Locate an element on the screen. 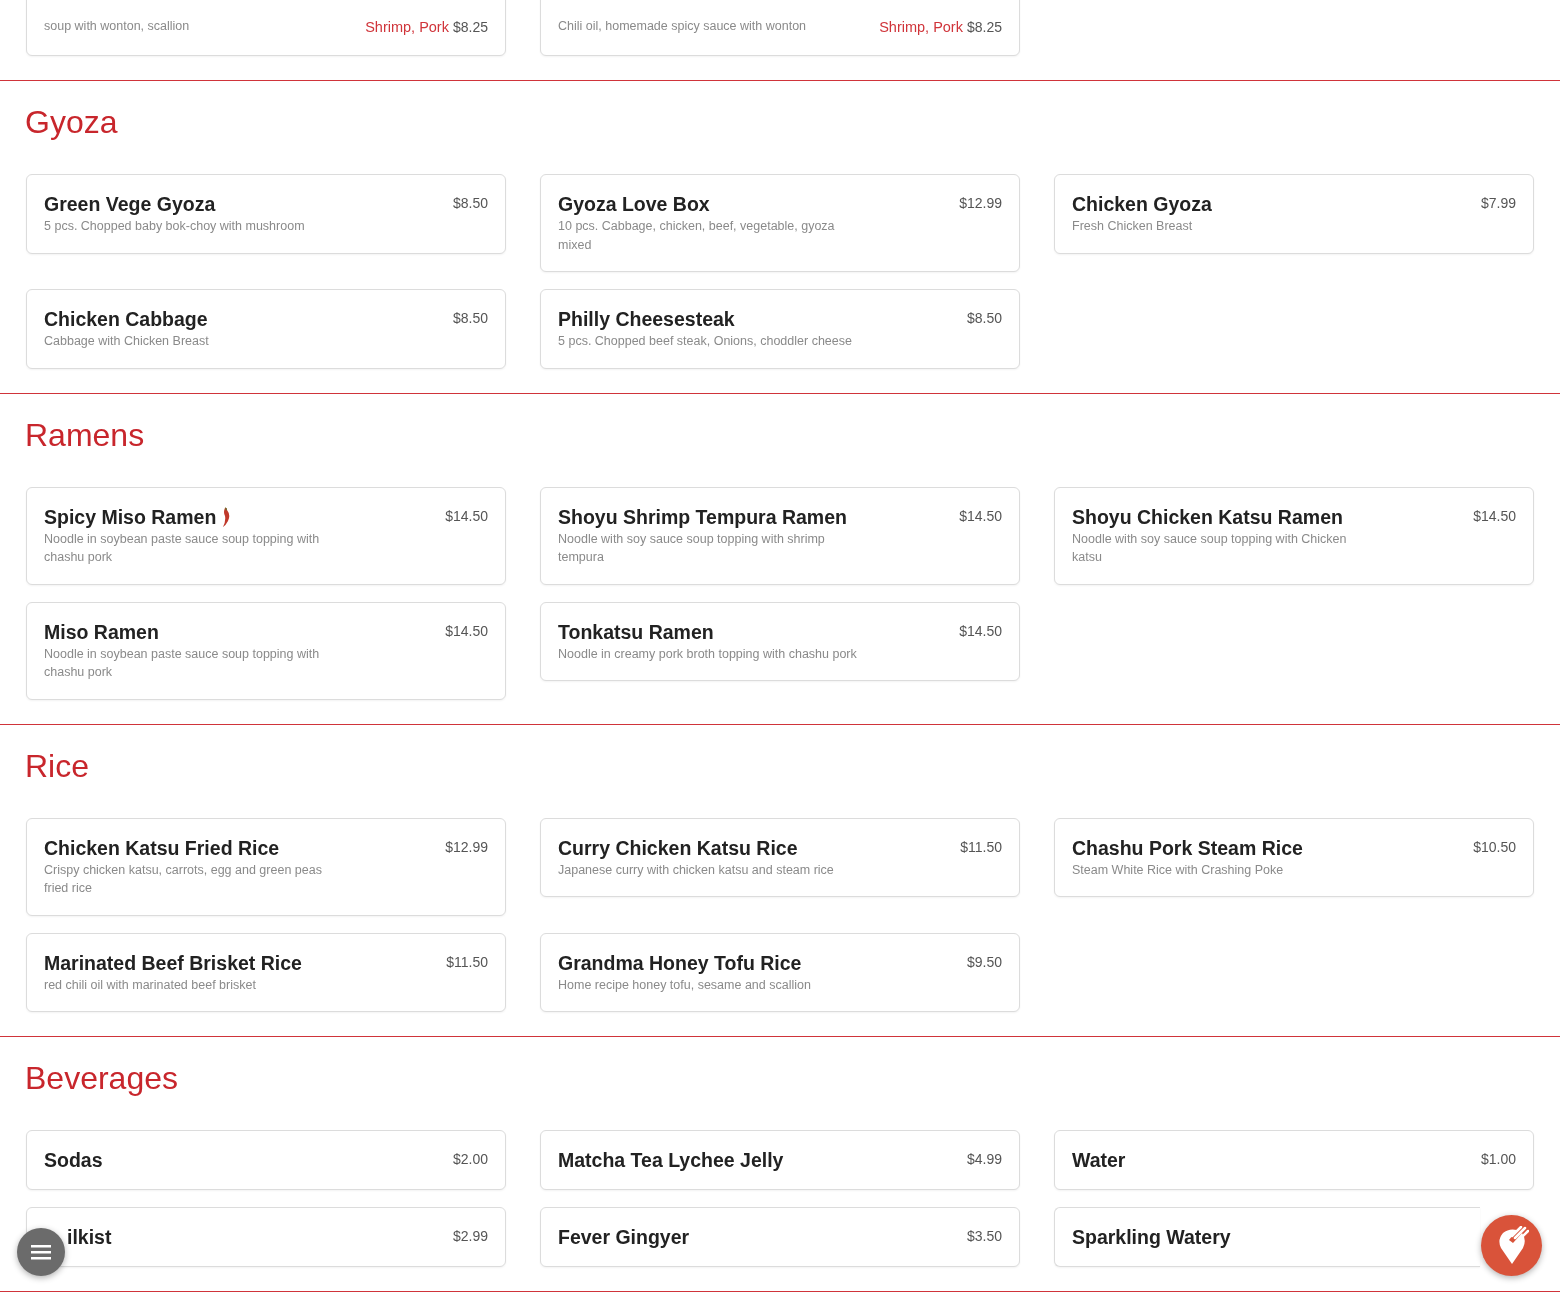  menu-item-card: Marinated Beef Brisket Rice red chili oil with marinated beef brisket $11.50 is located at coordinates (266, 972).